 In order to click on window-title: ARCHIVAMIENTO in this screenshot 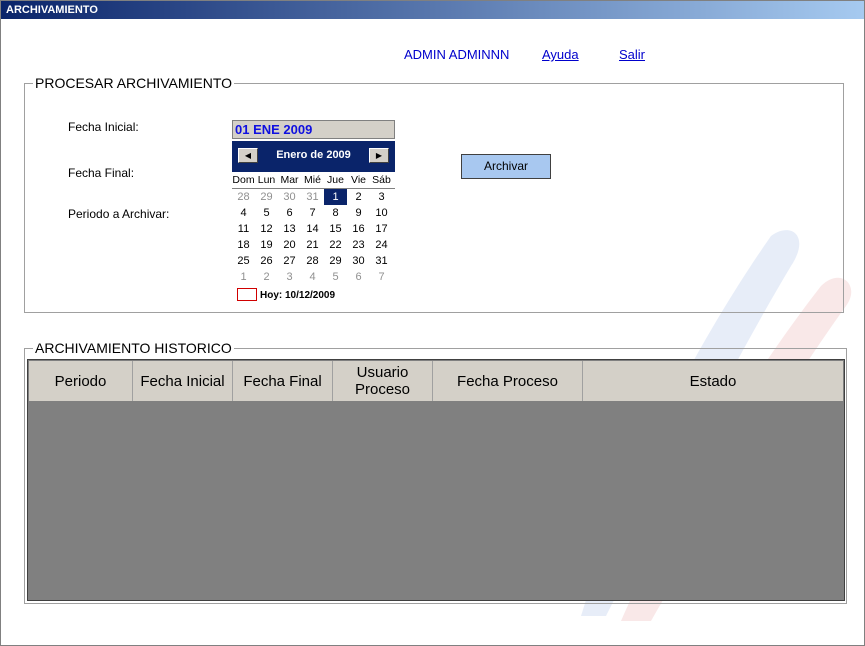, I will do `click(432, 10)`.